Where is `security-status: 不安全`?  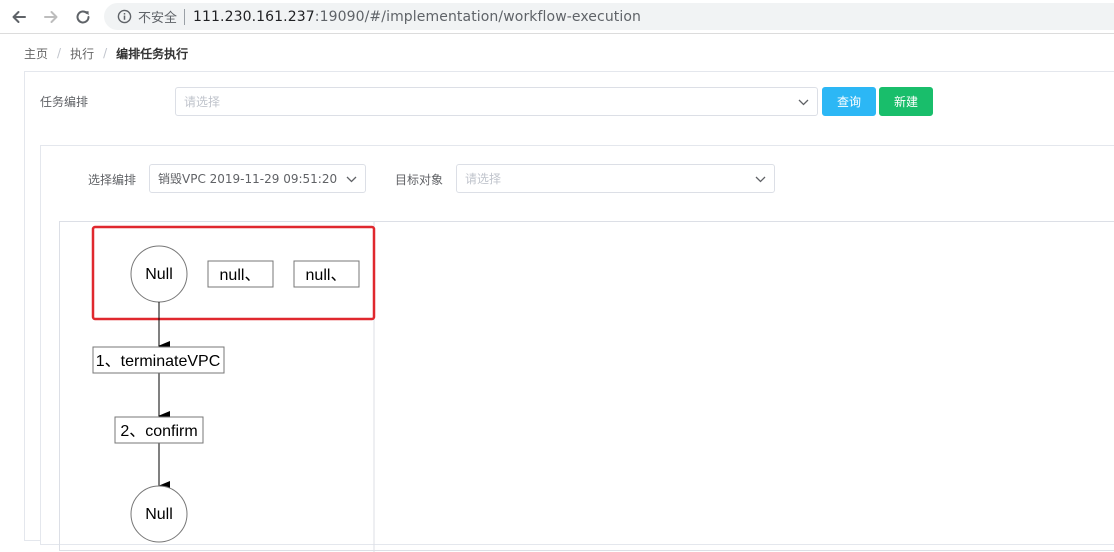 security-status: 不安全 is located at coordinates (158, 18).